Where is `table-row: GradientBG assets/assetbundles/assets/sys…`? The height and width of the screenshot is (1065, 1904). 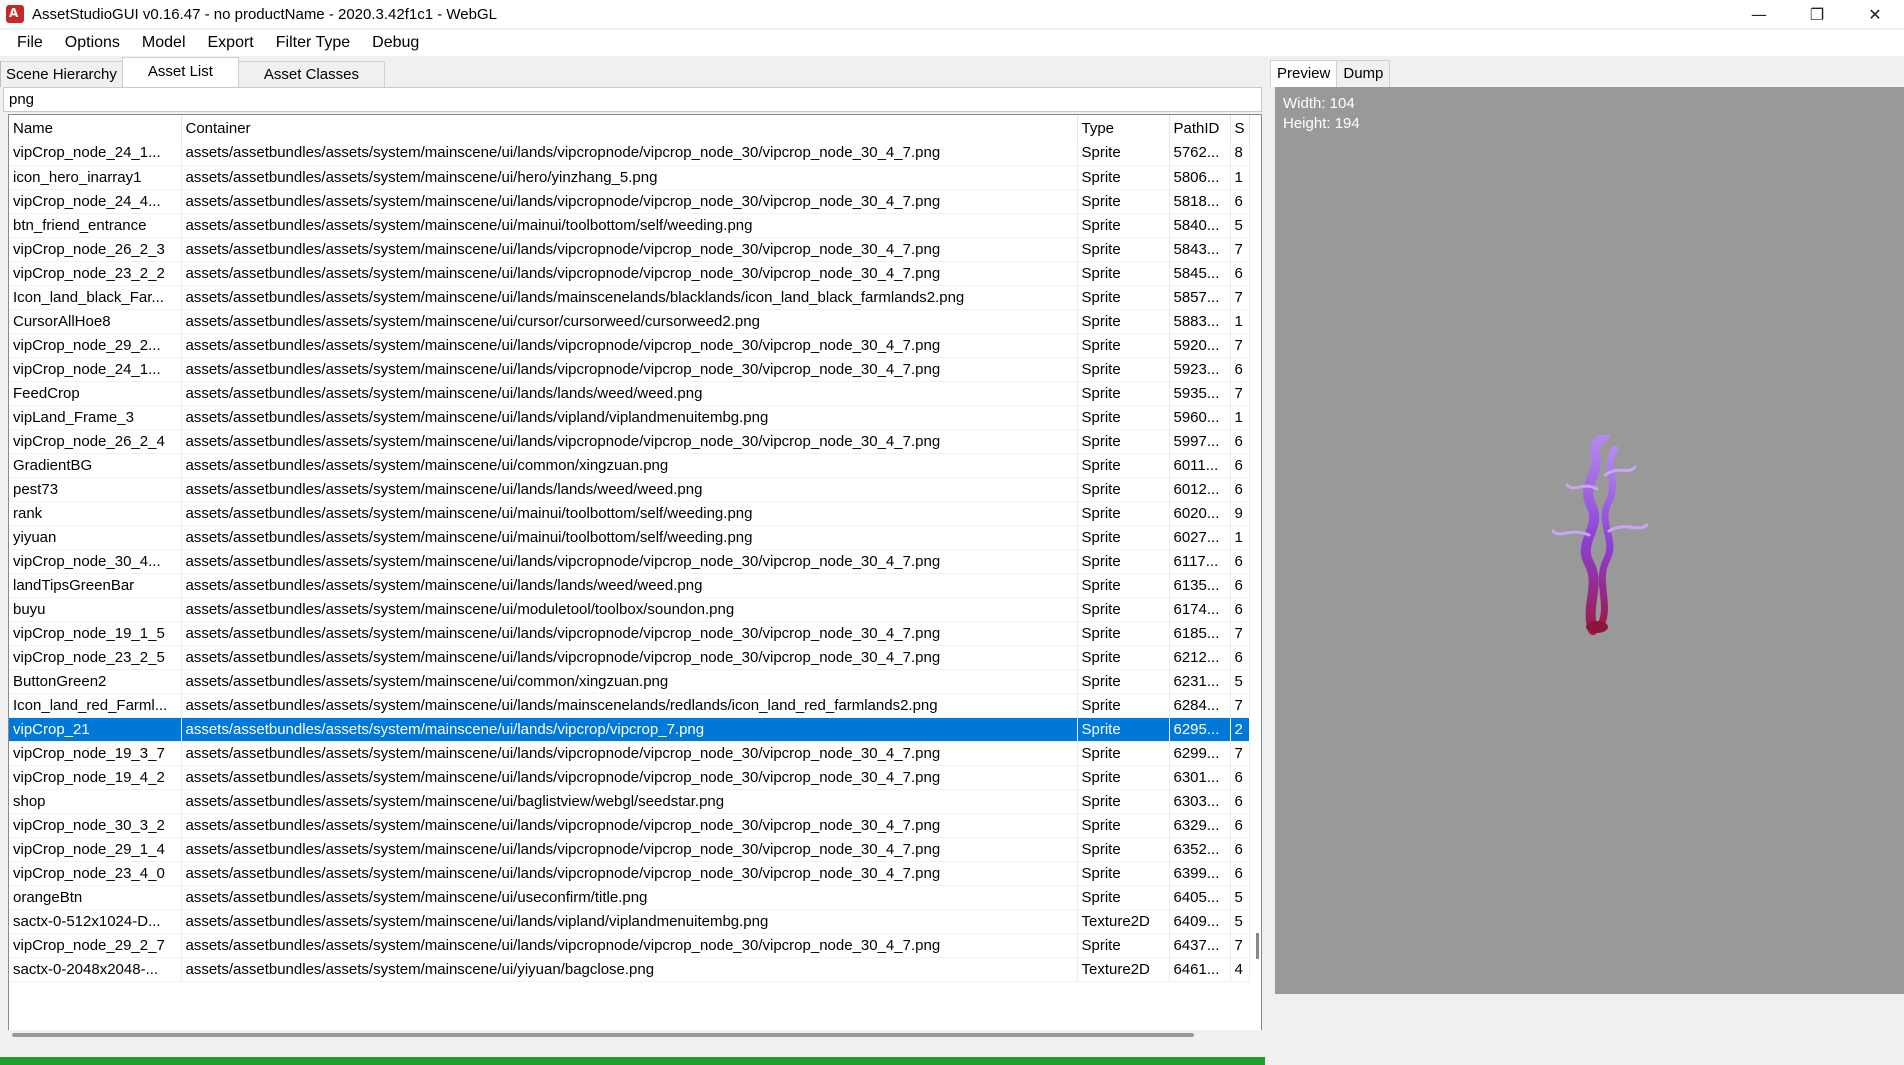
table-row: GradientBG assets/assetbundles/assets/sys… is located at coordinates (629, 465).